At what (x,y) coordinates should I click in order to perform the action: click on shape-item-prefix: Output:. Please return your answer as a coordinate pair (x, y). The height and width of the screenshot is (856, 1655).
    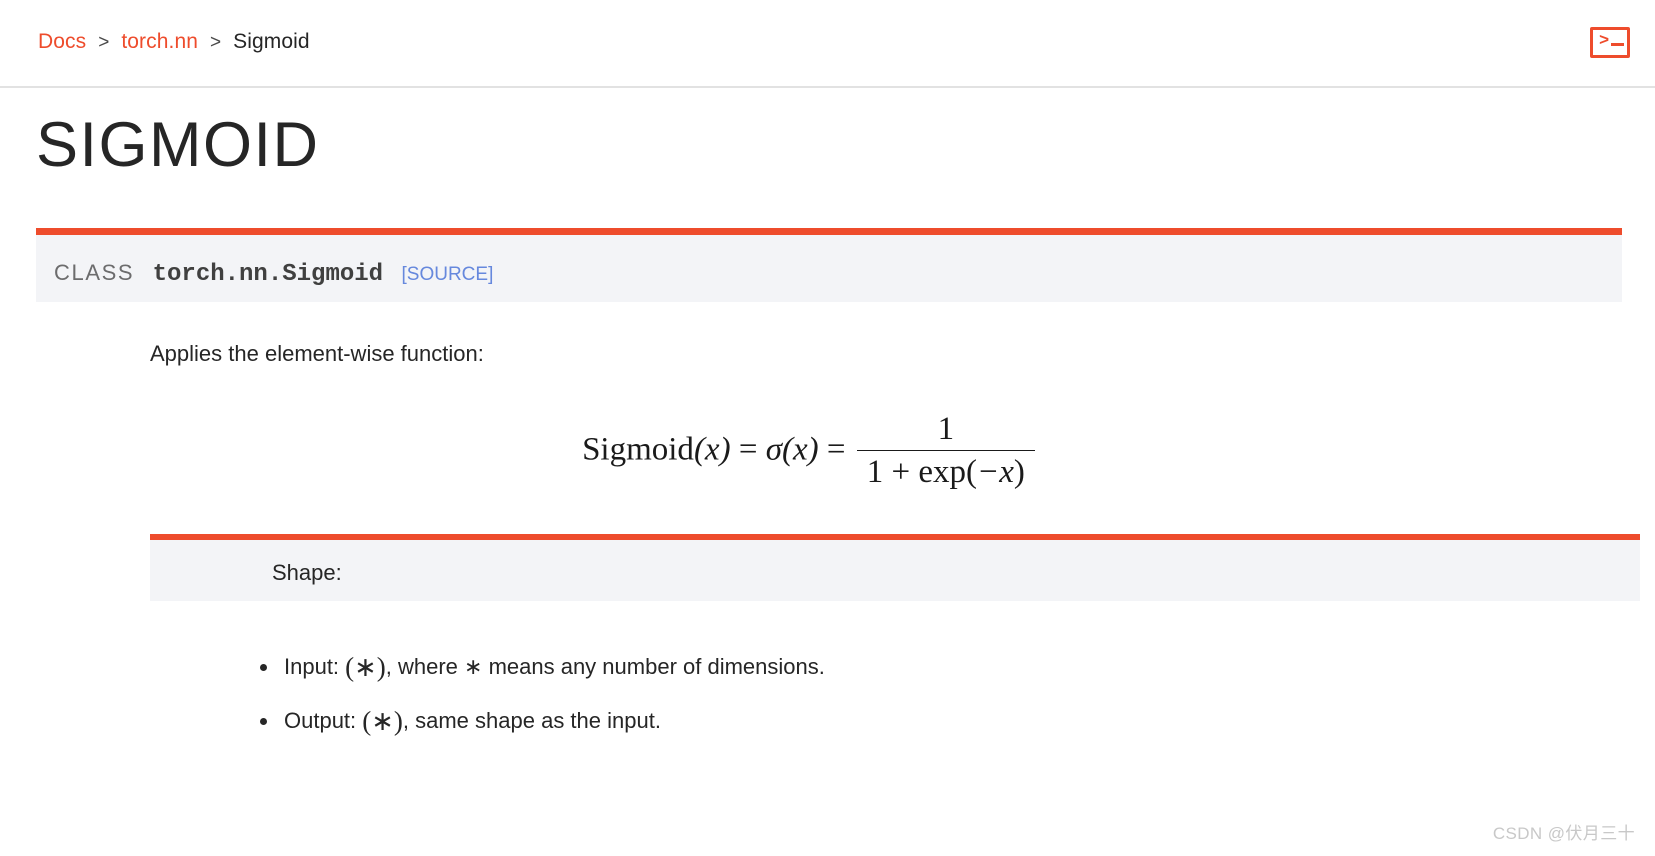
    Looking at the image, I should click on (323, 720).